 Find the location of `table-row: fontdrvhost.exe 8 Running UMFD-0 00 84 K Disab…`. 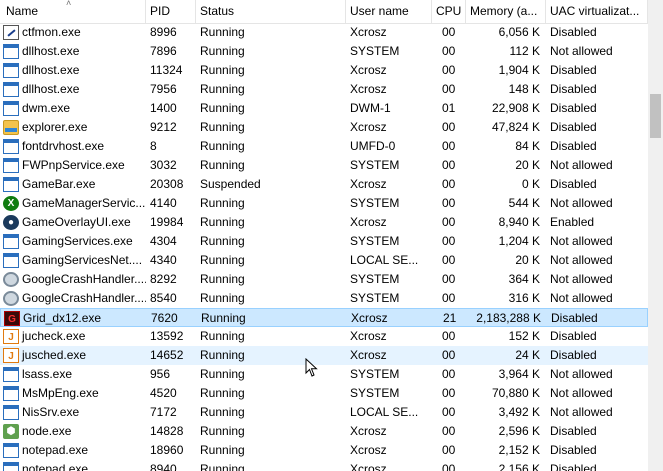

table-row: fontdrvhost.exe 8 Running UMFD-0 00 84 K Disab… is located at coordinates (324, 146).